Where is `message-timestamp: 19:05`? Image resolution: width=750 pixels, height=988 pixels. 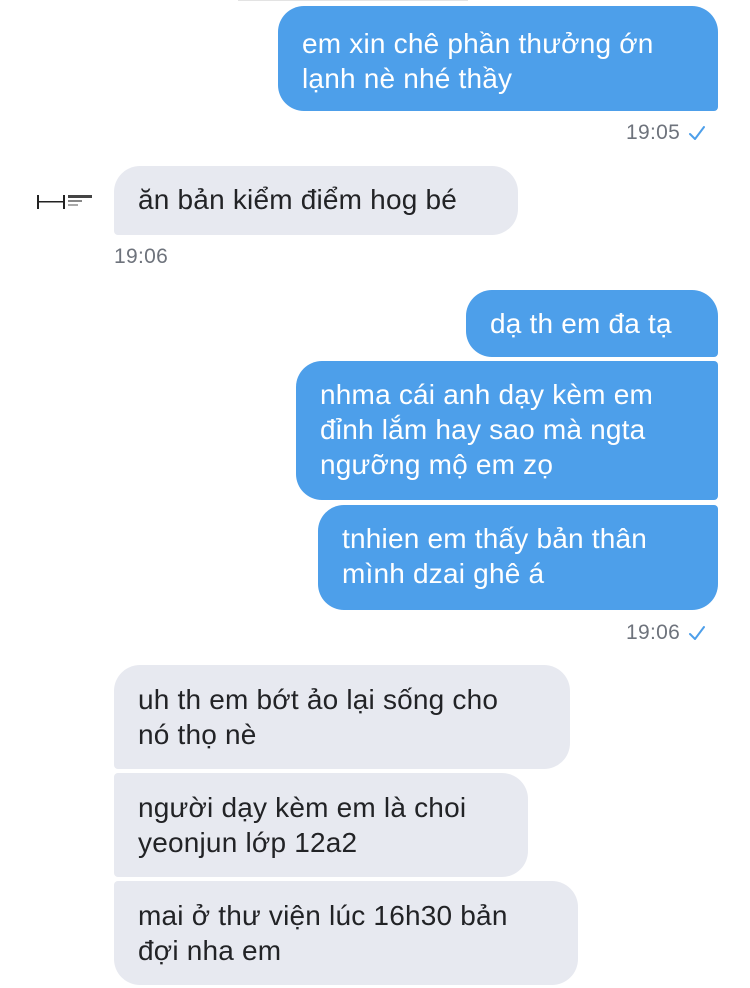
message-timestamp: 19:05 is located at coordinates (666, 134).